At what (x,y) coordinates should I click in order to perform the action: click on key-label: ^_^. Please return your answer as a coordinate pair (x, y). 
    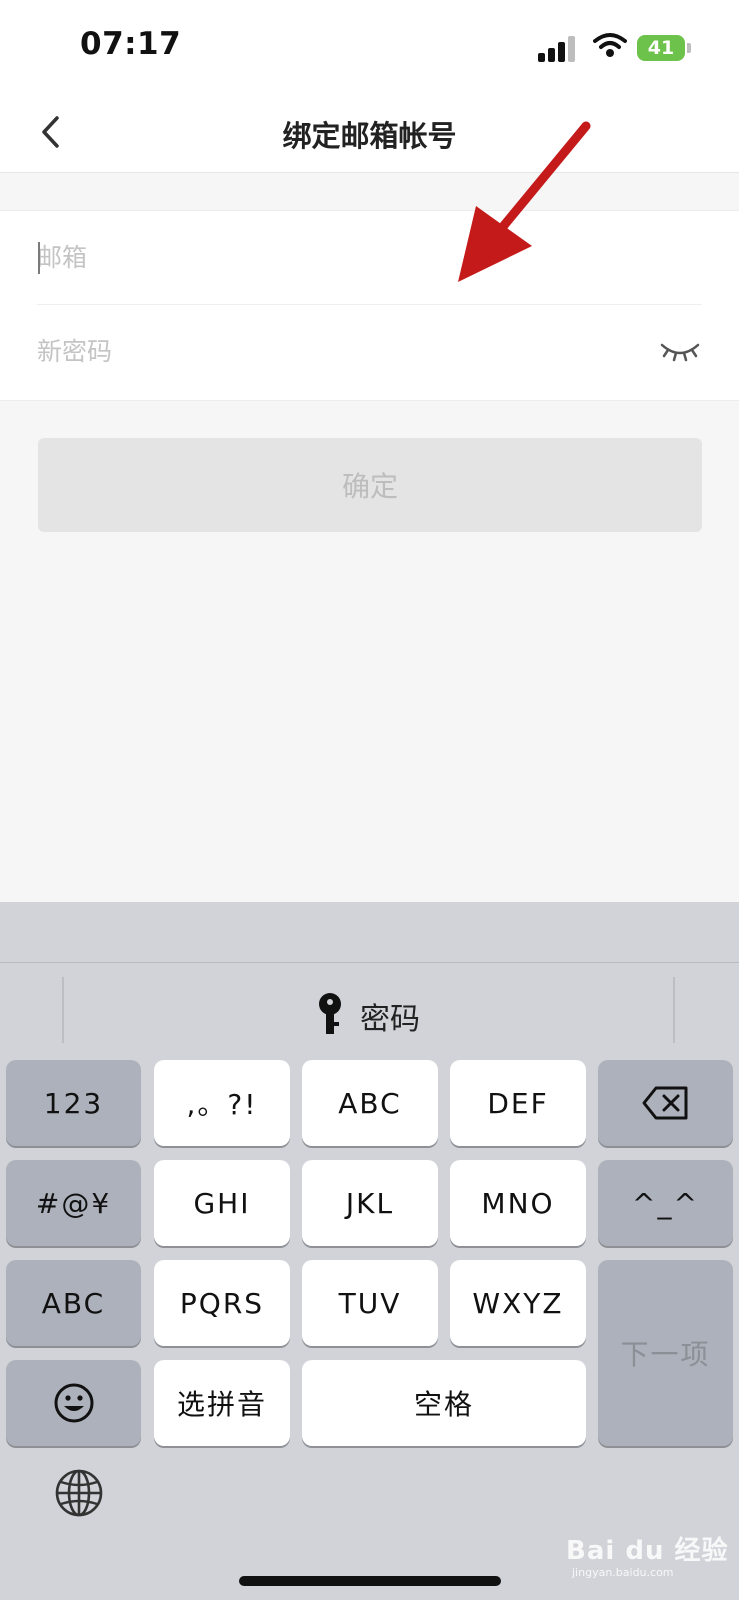
    Looking at the image, I should click on (665, 1203).